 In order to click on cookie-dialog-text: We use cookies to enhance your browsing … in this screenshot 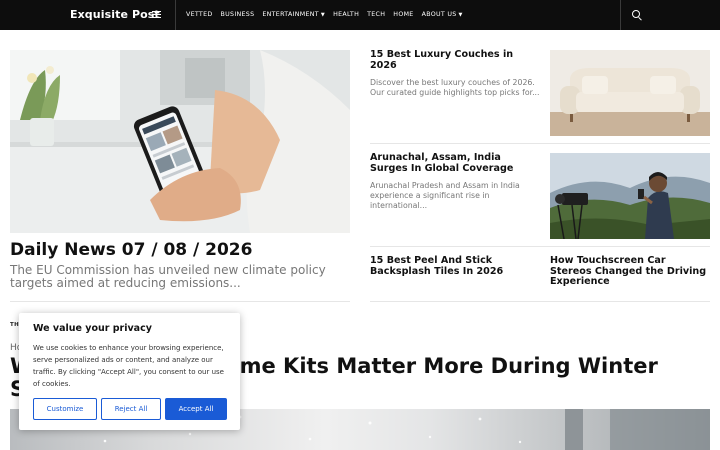, I will do `click(128, 366)`.